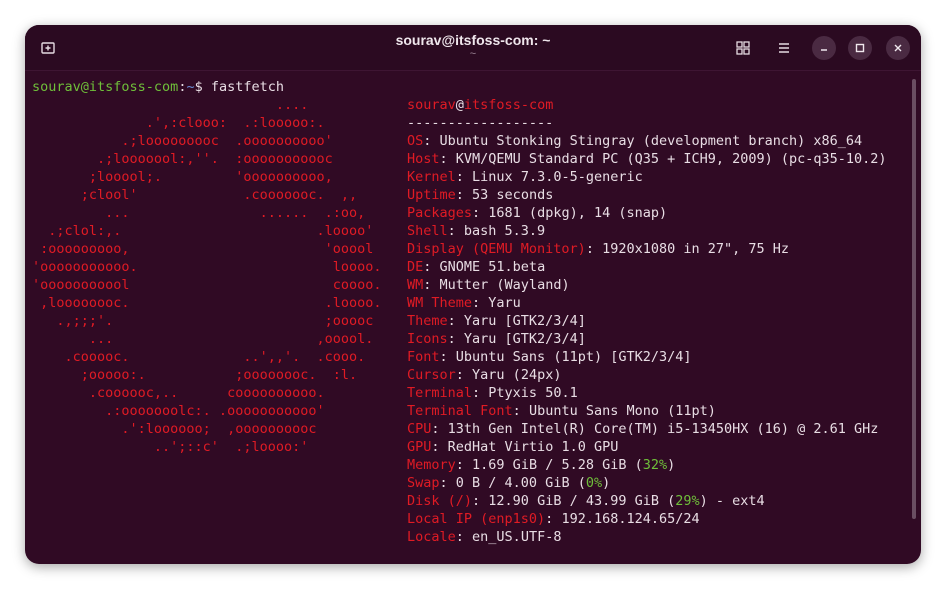 This screenshot has width=946, height=589. Describe the element at coordinates (182, 177) in the screenshot. I see `logo-line: ;looool;. 'oooooooooo,` at that location.